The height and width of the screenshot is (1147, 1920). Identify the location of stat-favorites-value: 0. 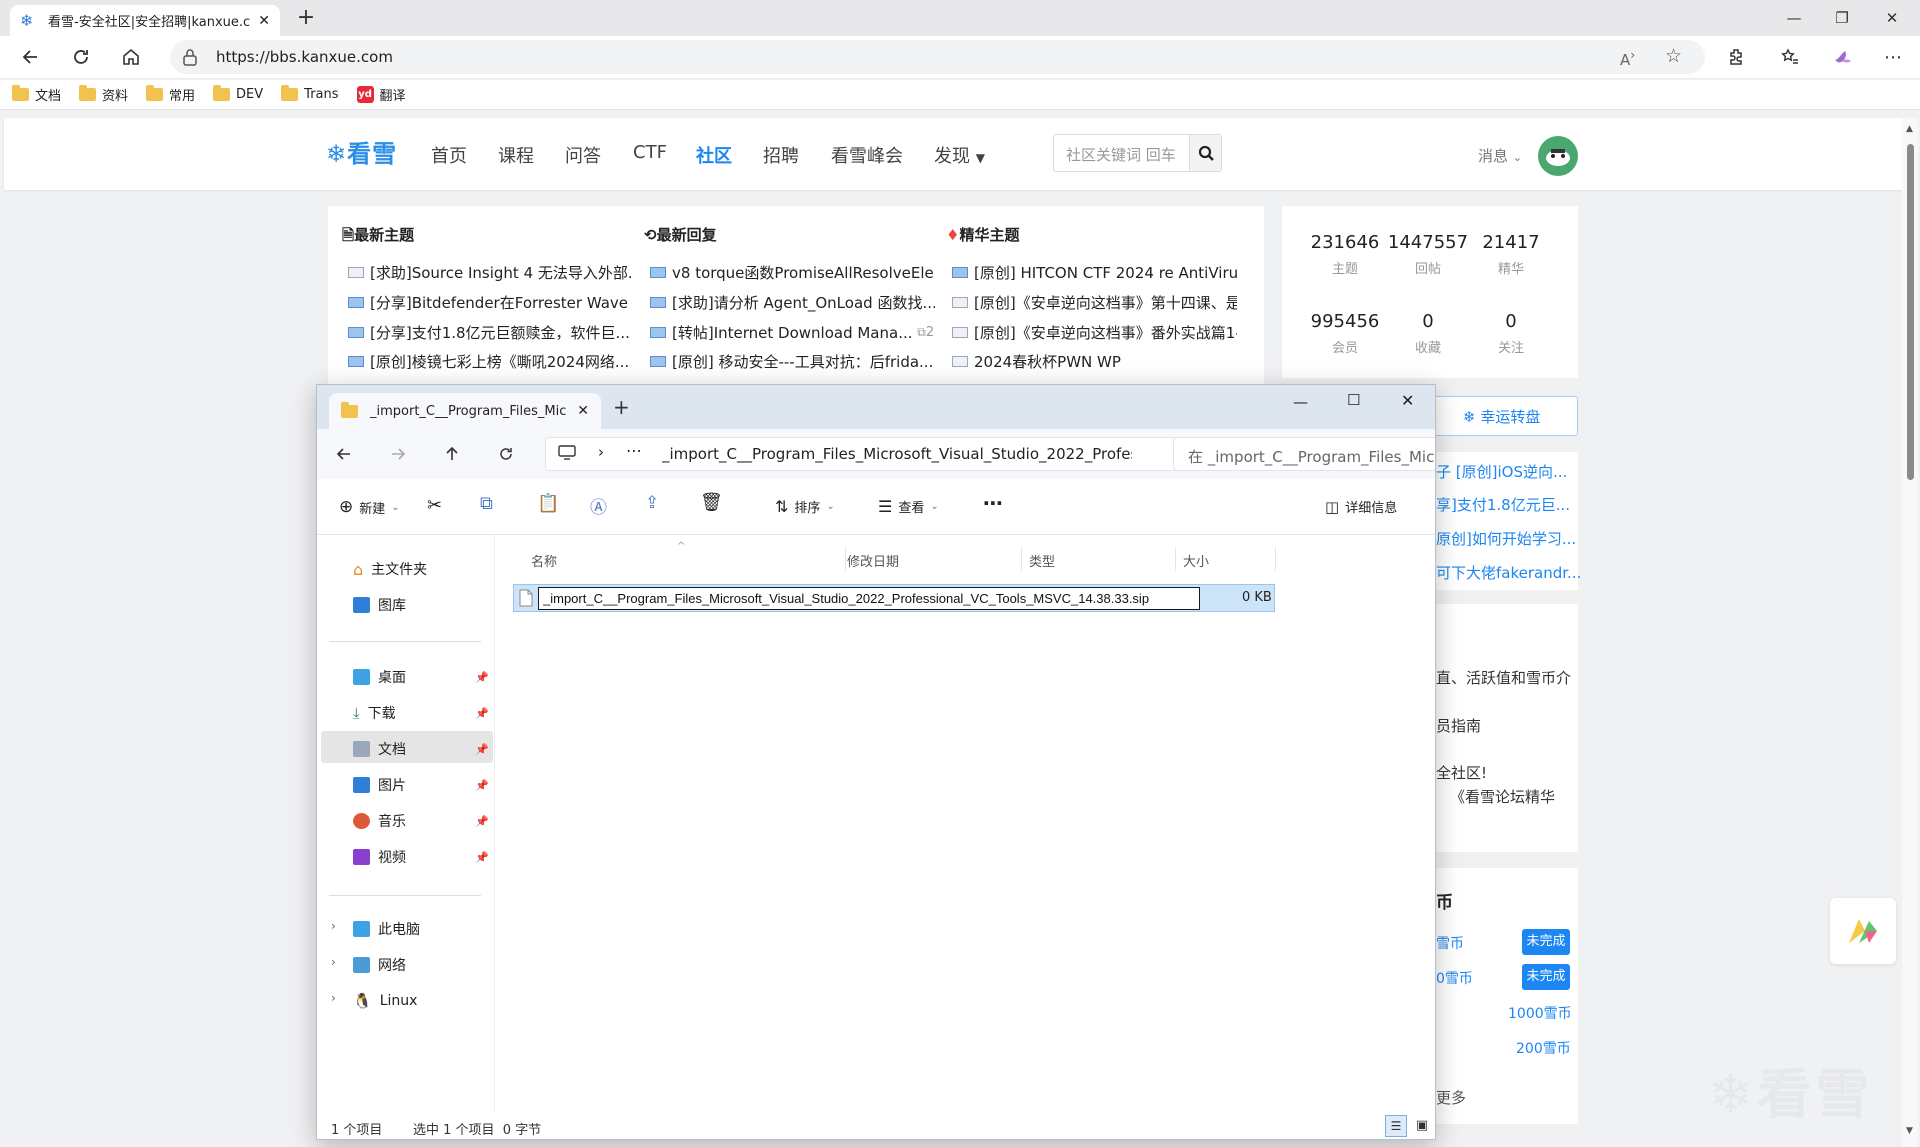
(1428, 321).